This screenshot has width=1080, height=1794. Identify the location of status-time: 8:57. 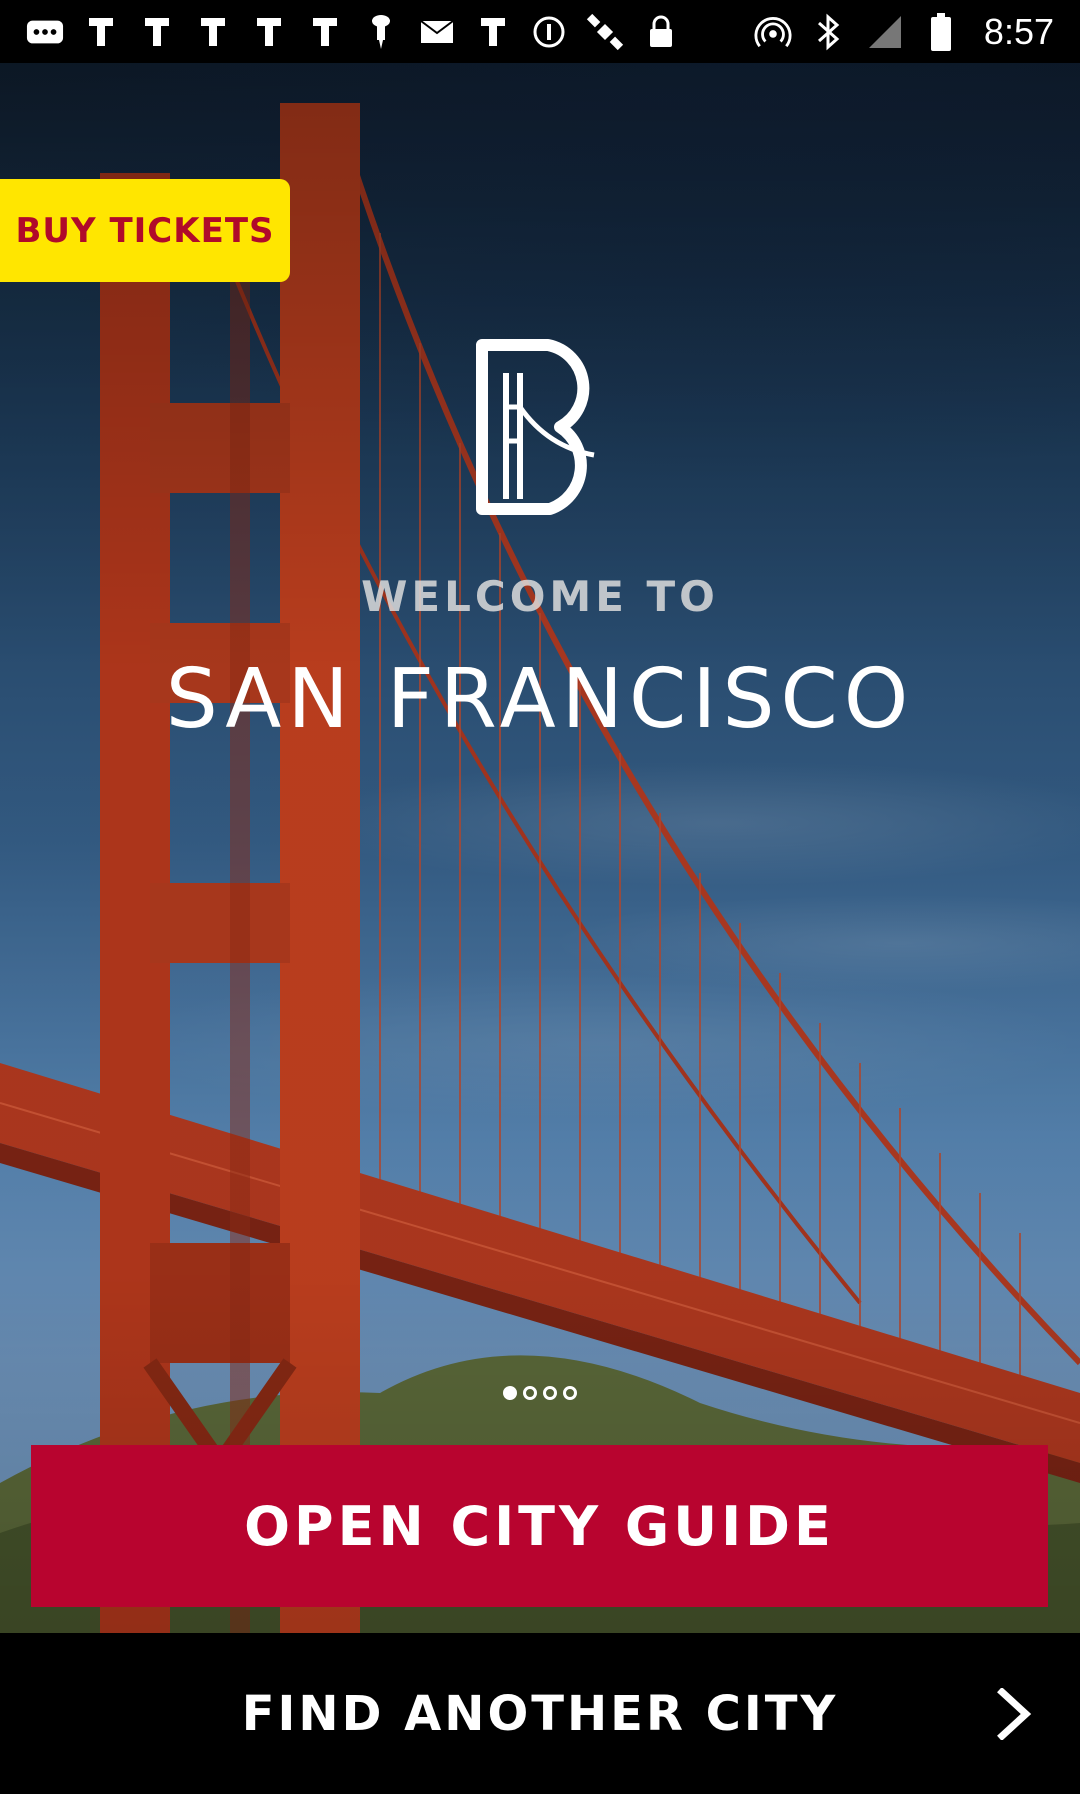
(1018, 31).